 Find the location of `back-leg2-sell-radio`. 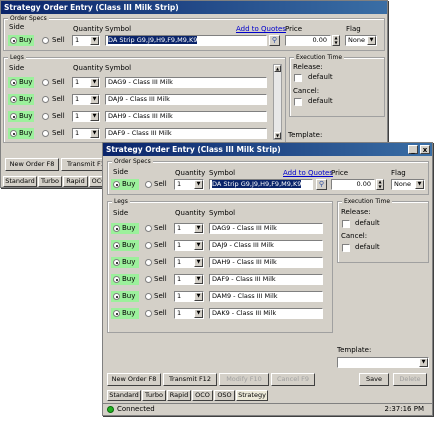

back-leg2-sell-radio is located at coordinates (45, 99).